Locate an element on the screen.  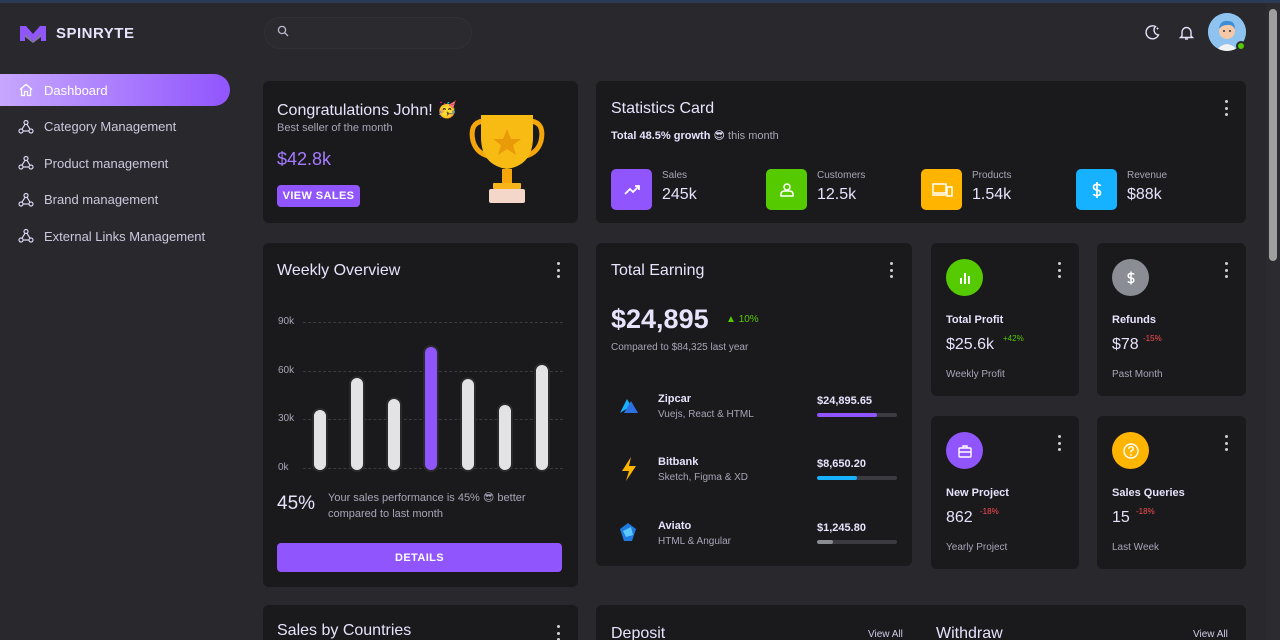
lightning-icon is located at coordinates (629, 471).